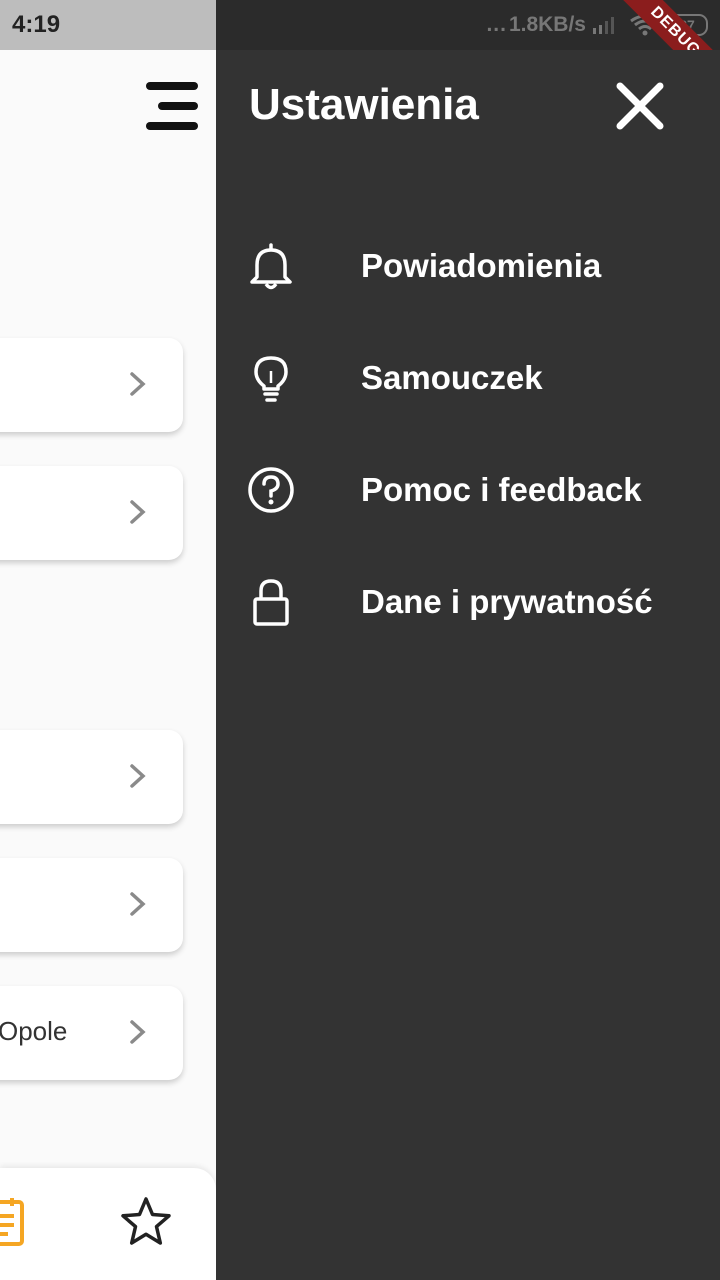  I want to click on lightbulb-icon, so click(271, 379).